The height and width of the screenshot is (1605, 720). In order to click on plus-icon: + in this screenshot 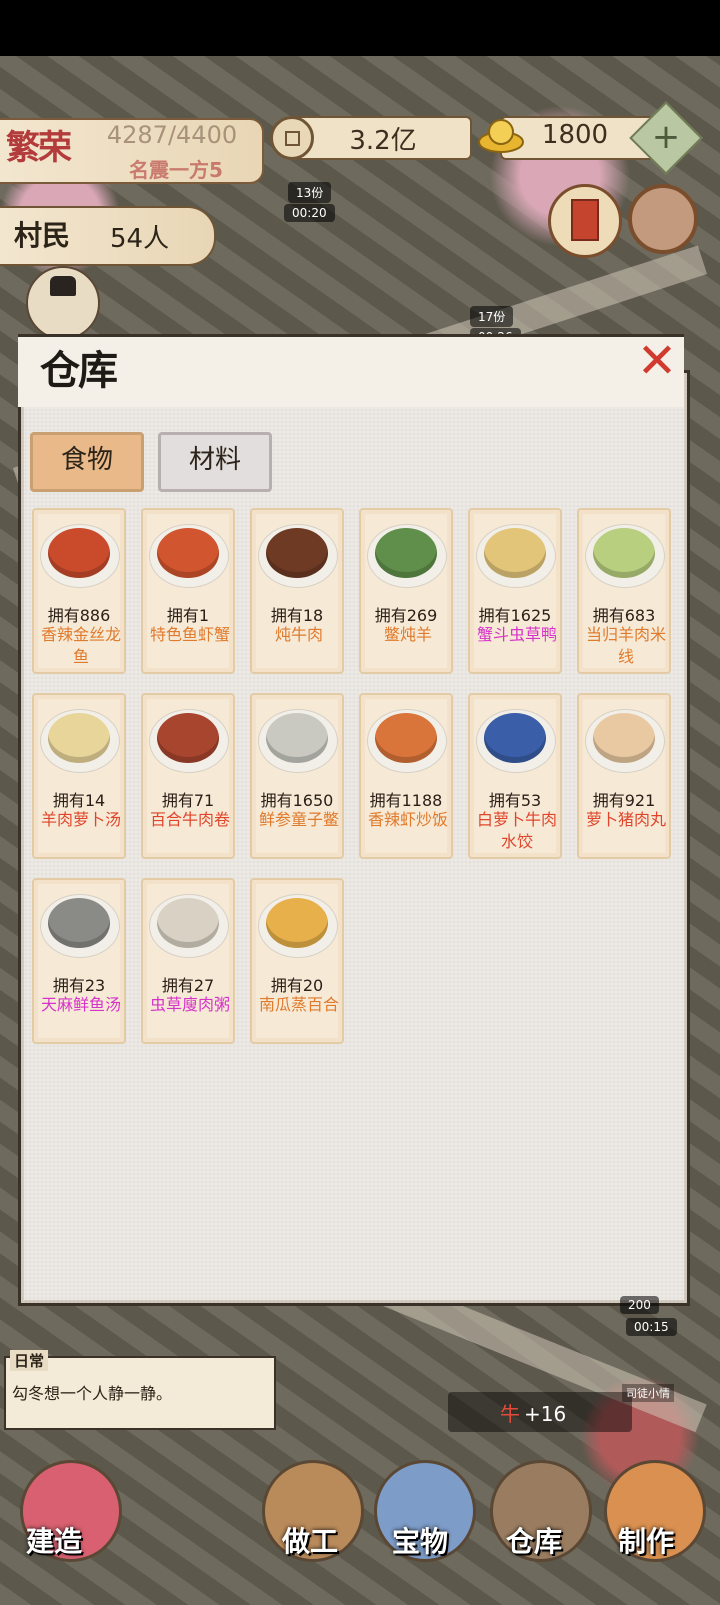, I will do `click(666, 137)`.